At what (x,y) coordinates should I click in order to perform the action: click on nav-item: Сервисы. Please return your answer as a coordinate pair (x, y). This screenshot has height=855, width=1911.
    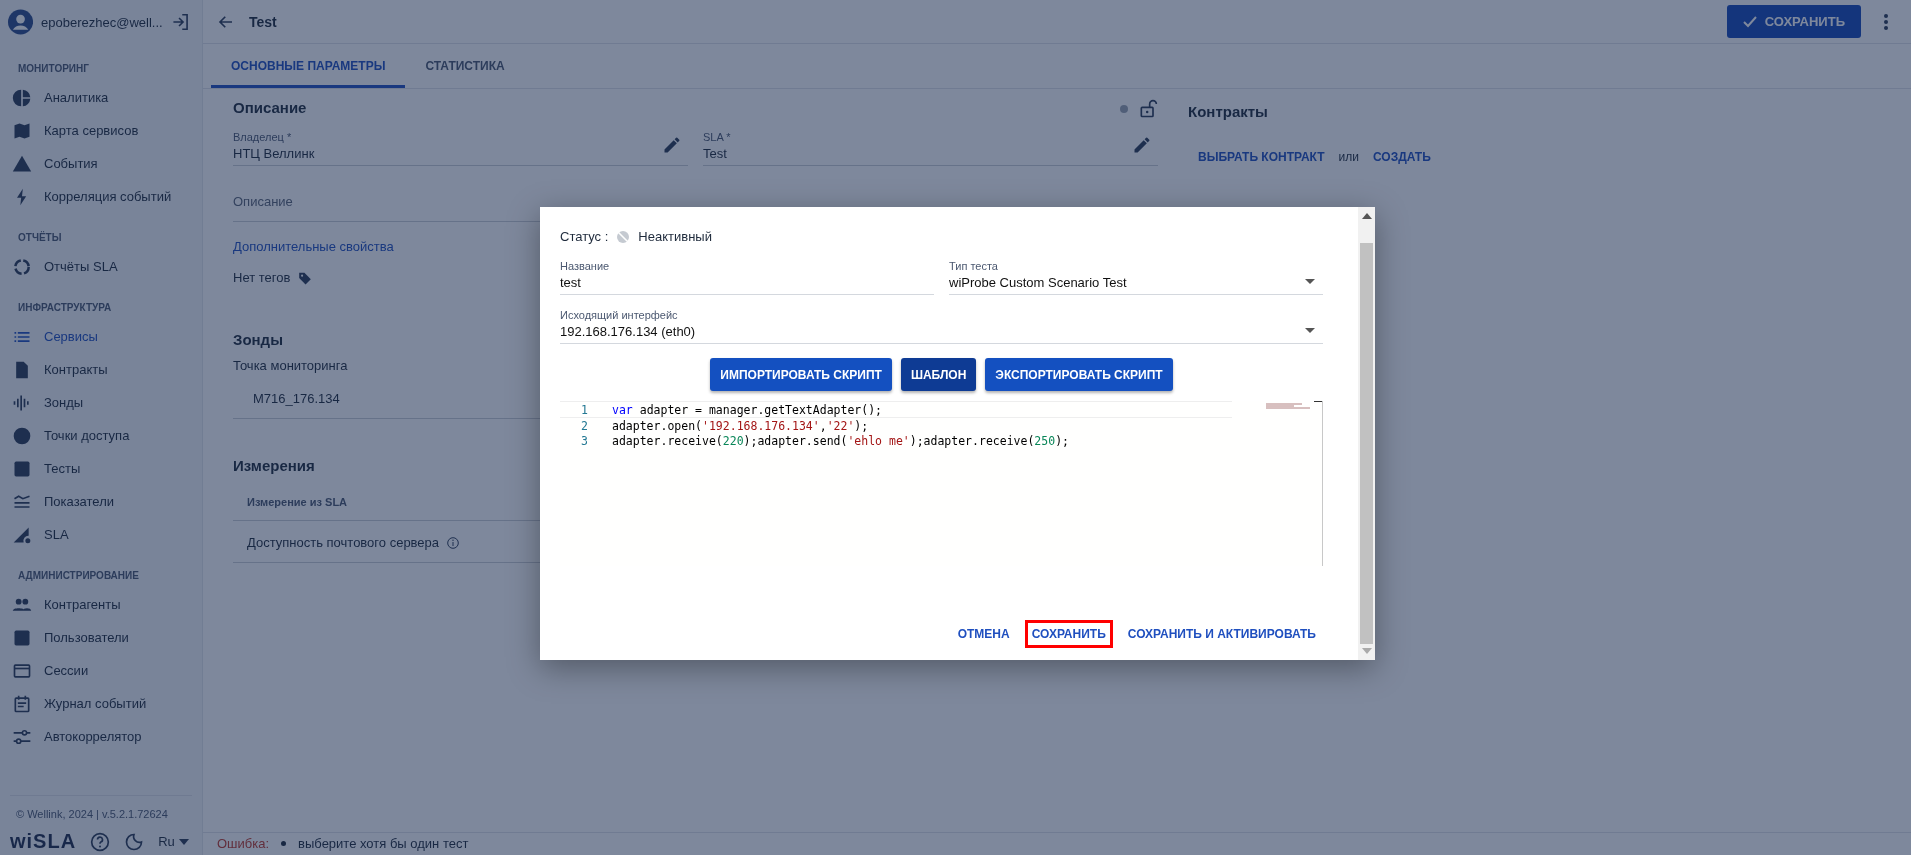
    Looking at the image, I should click on (101, 336).